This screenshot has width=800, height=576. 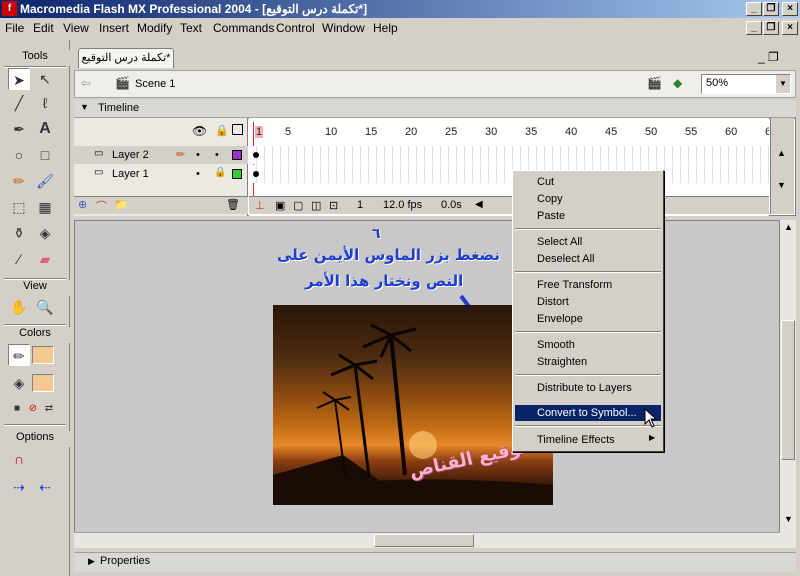 I want to click on collapse-arrow-icon: ▼, so click(x=84, y=107).